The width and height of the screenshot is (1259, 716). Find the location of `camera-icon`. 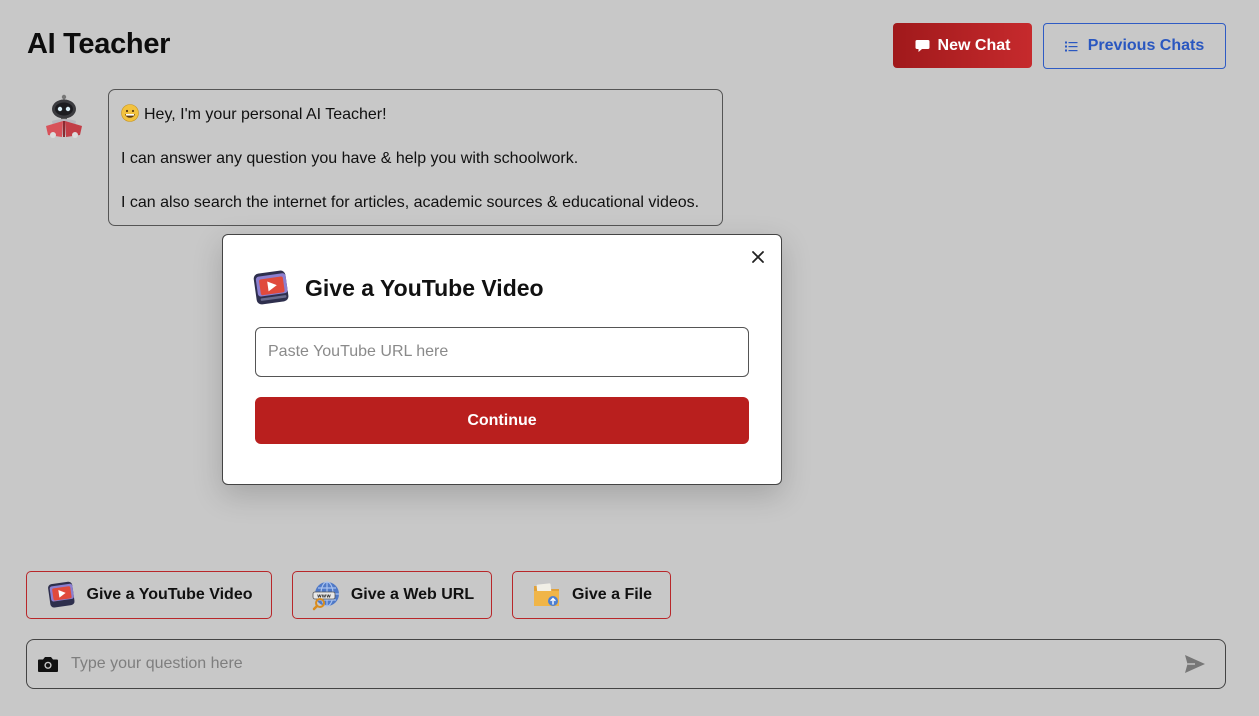

camera-icon is located at coordinates (48, 664).